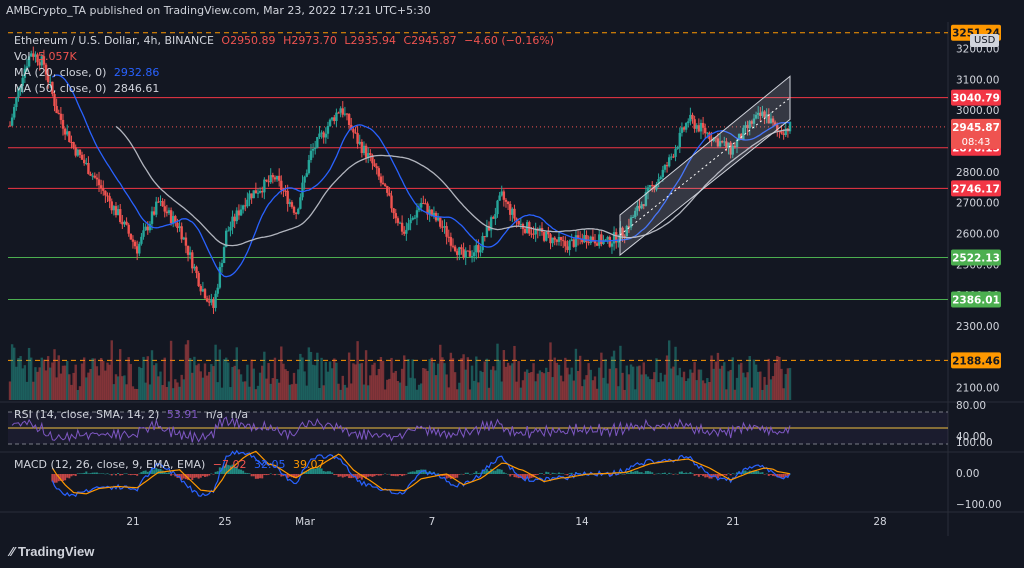  I want to click on volume-label: Vol, so click(22, 56).